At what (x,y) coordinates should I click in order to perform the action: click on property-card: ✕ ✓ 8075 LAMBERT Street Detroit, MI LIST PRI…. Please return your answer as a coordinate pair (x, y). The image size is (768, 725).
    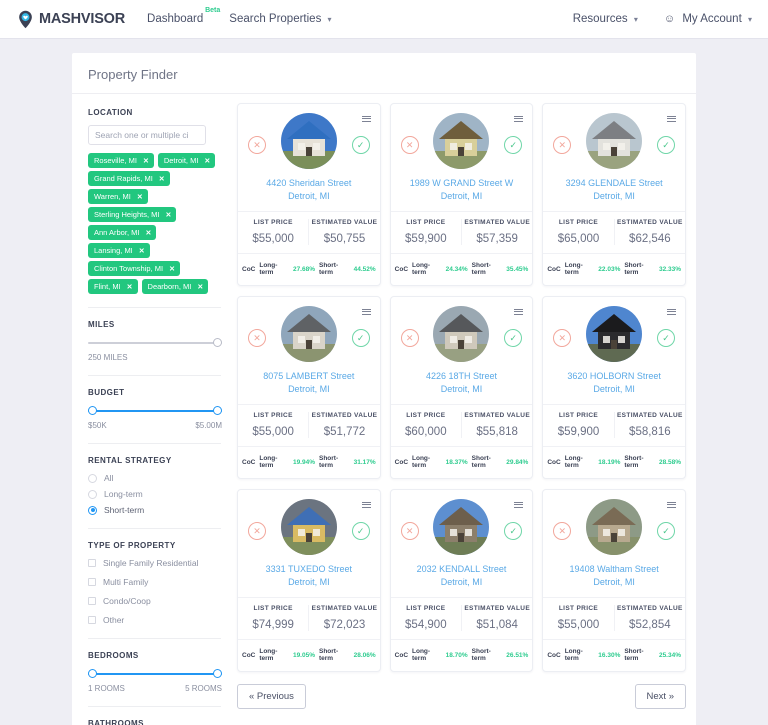
    Looking at the image, I should click on (309, 388).